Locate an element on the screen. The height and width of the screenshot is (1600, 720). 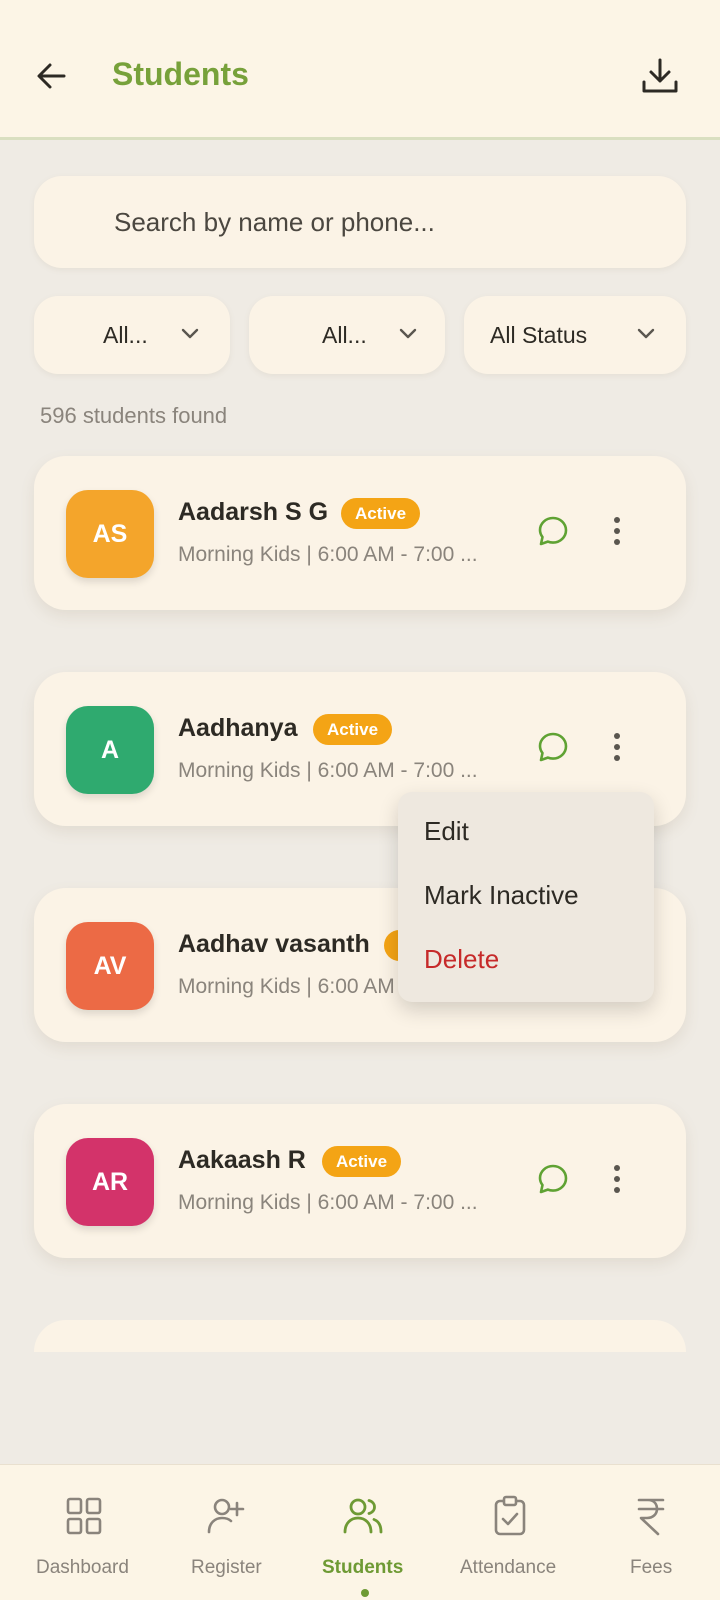
nav-item-fees: Fees is located at coordinates (650, 1532).